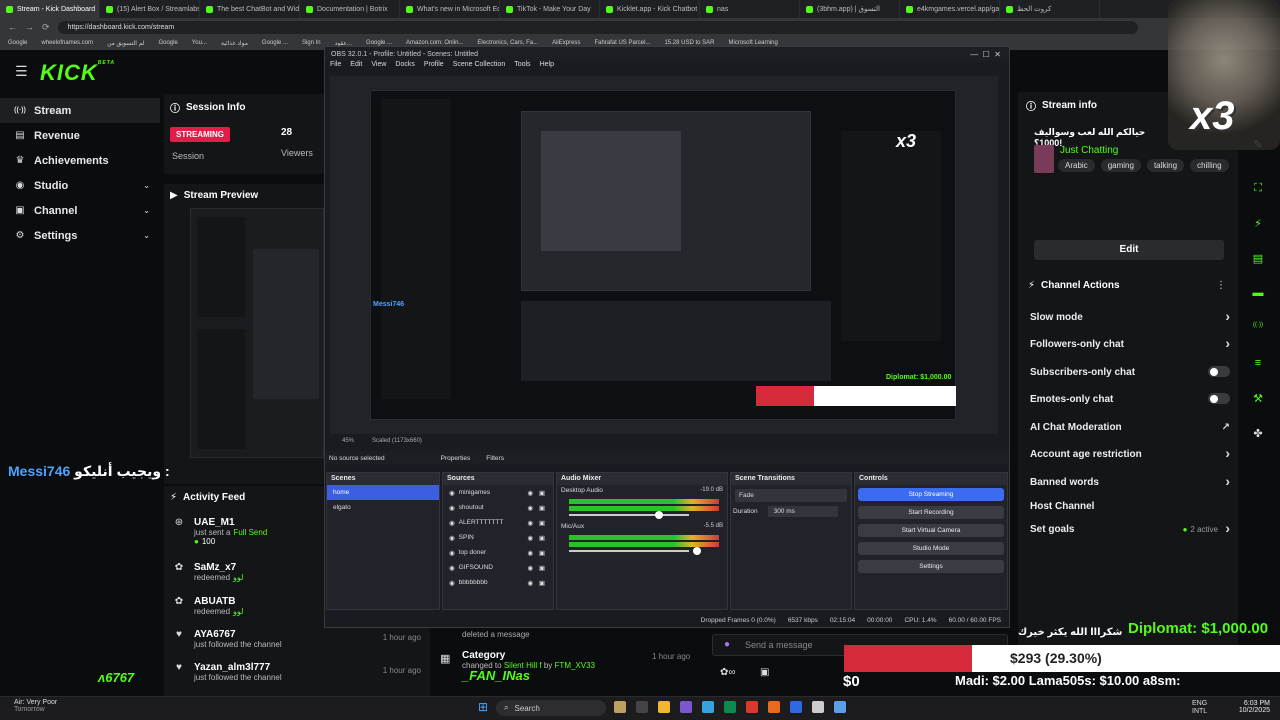 Image resolution: width=1280 pixels, height=720 pixels. Describe the element at coordinates (1076, 165) in the screenshot. I see `stream-tag: Arabic` at that location.